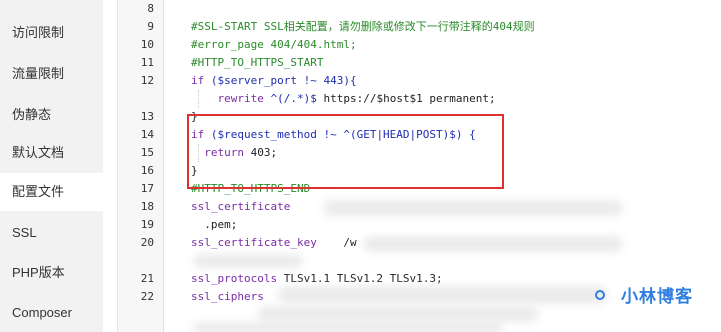  Describe the element at coordinates (237, 278) in the screenshot. I see `code-token: ssl_protocols` at that location.